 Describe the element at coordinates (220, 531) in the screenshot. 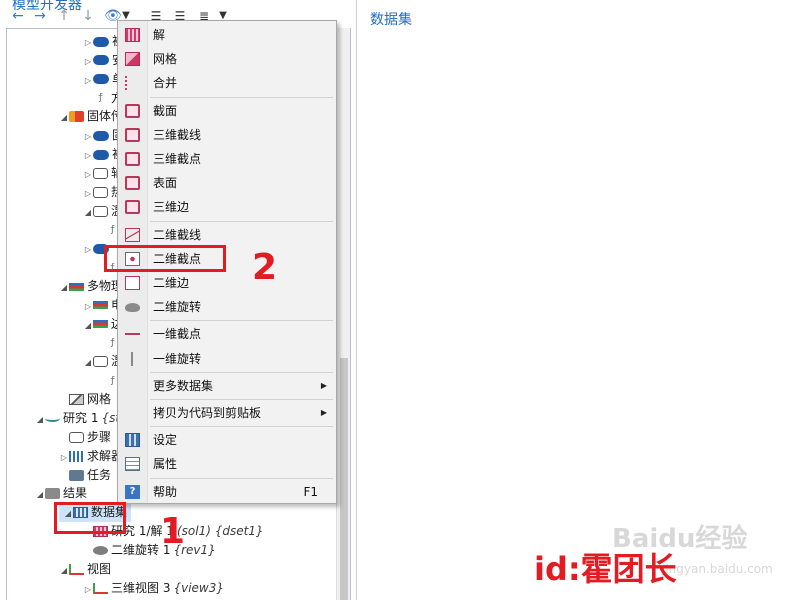

I see `tree-item-tag: (sol1) {dset1}` at that location.